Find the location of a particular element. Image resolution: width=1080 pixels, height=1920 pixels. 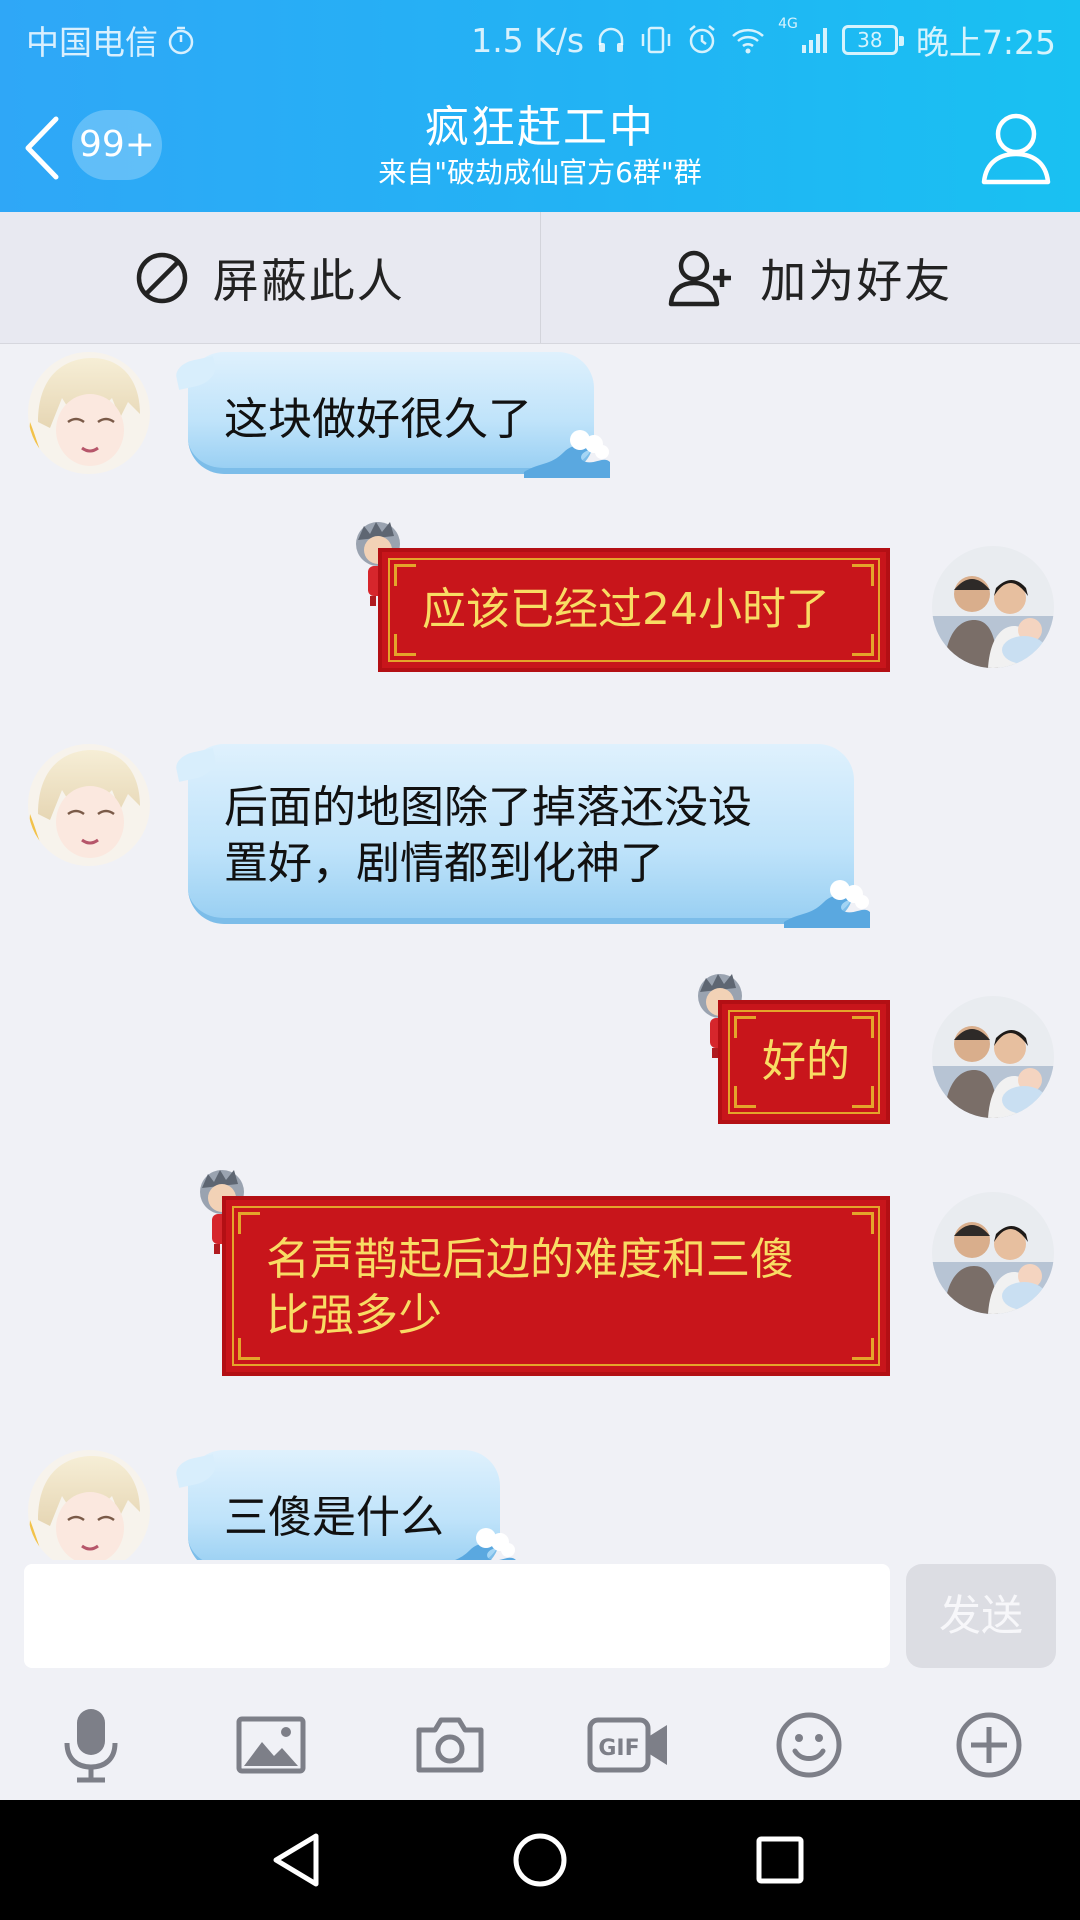

message-text: 这块做好很久了 is located at coordinates (378, 419).